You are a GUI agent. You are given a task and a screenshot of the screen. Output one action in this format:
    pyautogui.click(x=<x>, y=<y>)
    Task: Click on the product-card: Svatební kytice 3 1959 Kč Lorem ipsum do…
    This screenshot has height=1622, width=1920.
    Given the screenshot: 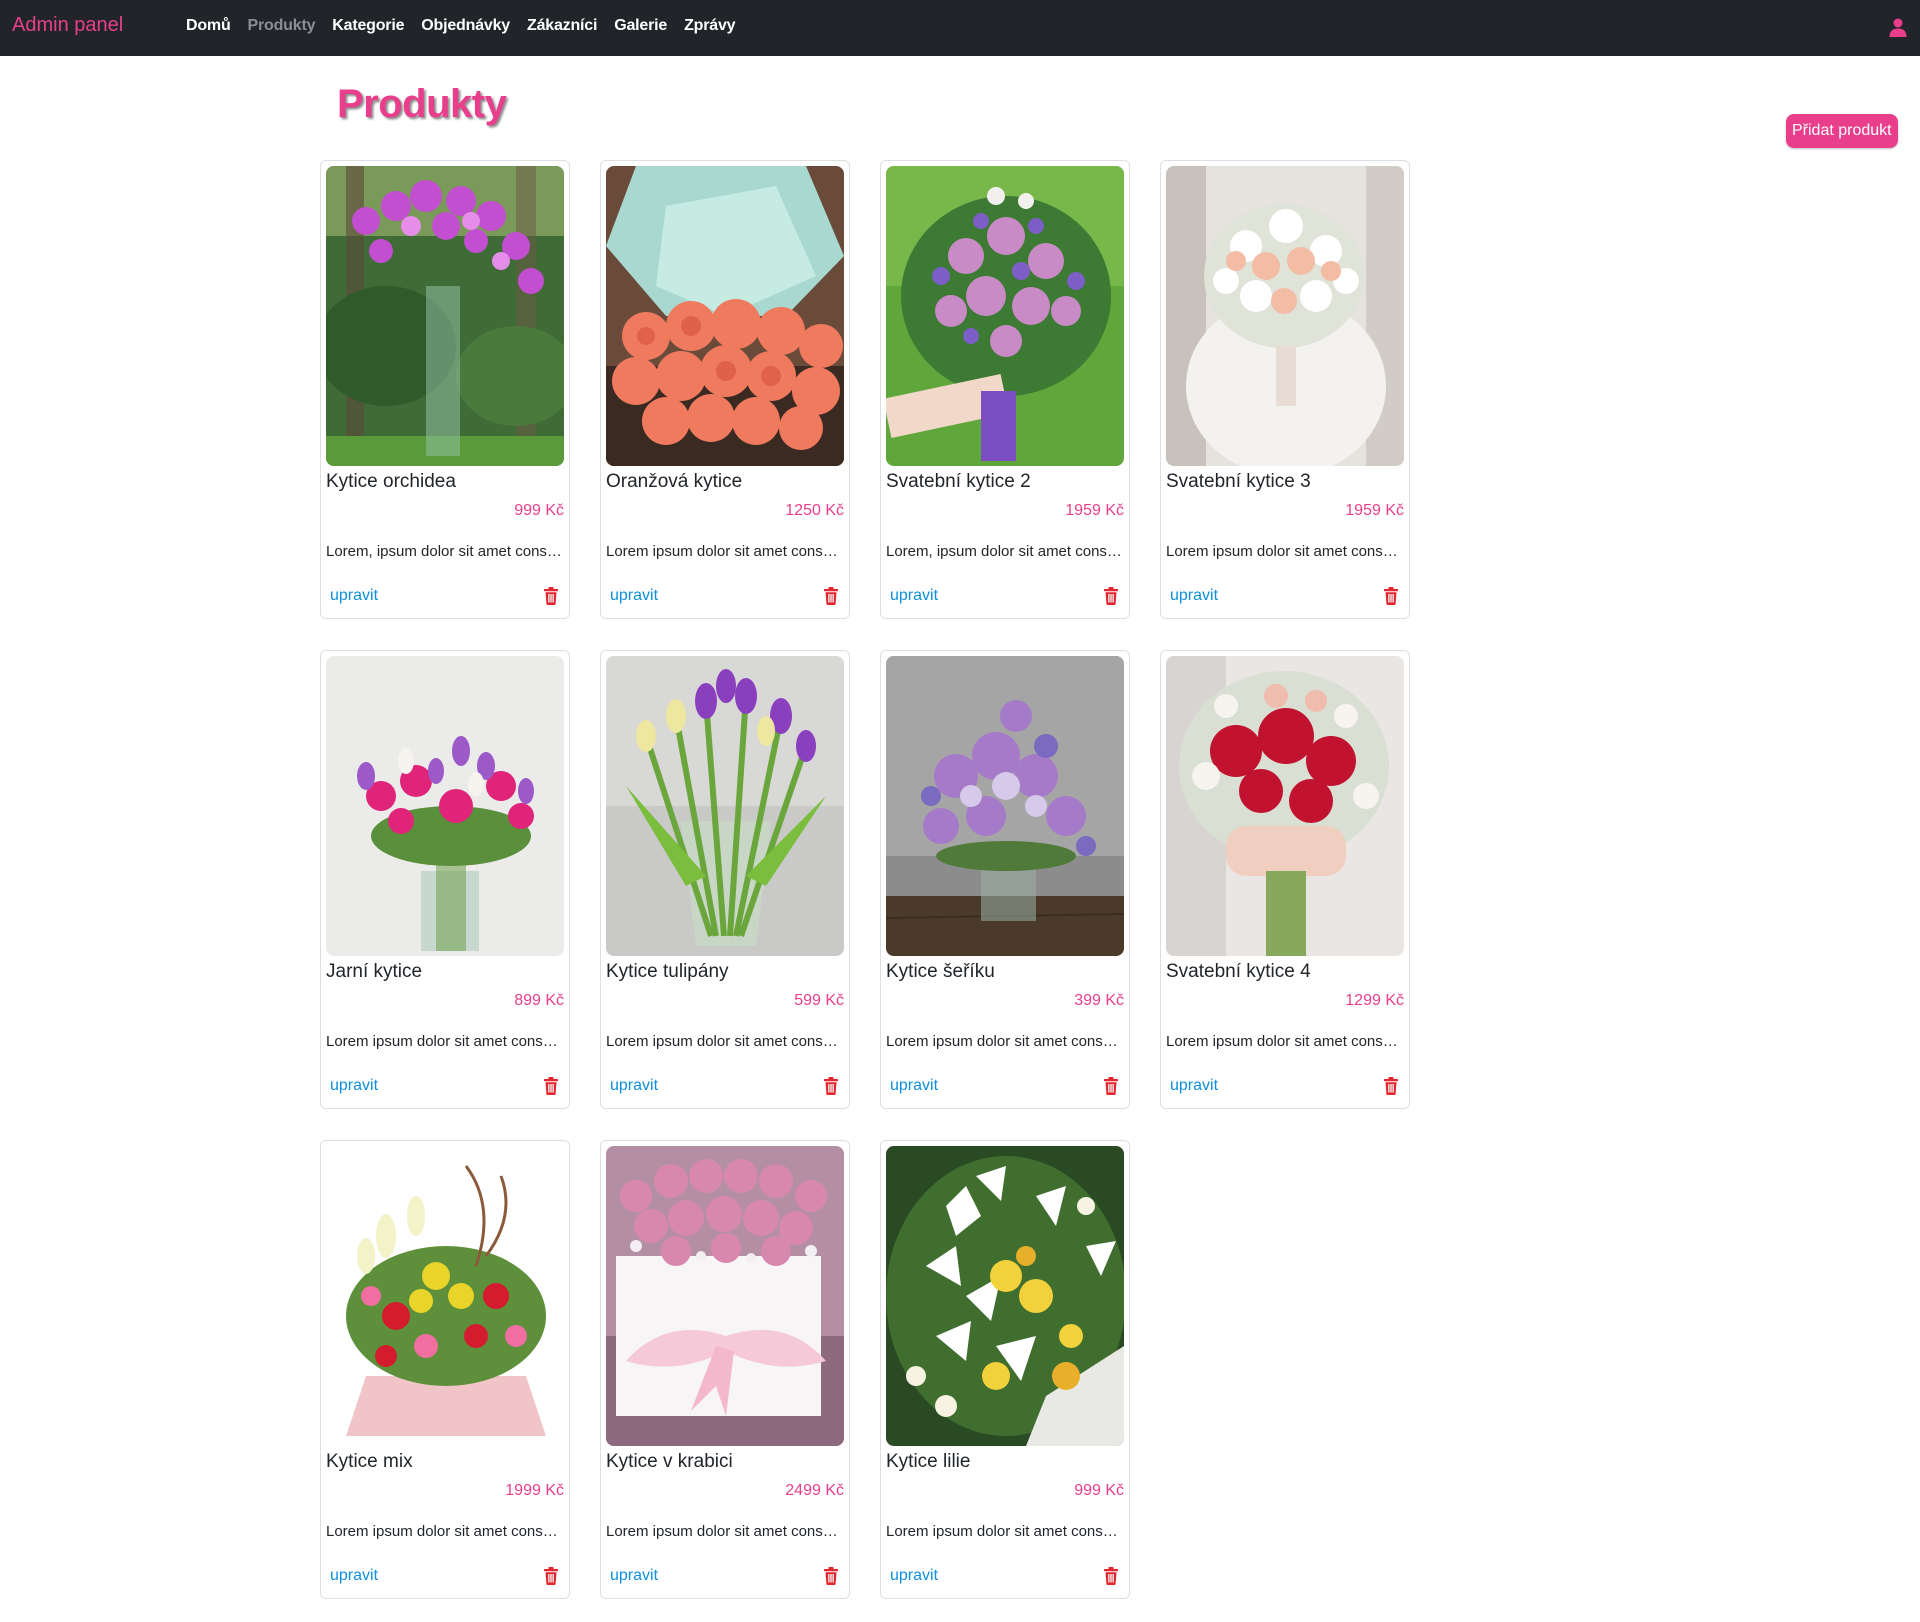 What is the action you would take?
    pyautogui.click(x=1285, y=389)
    